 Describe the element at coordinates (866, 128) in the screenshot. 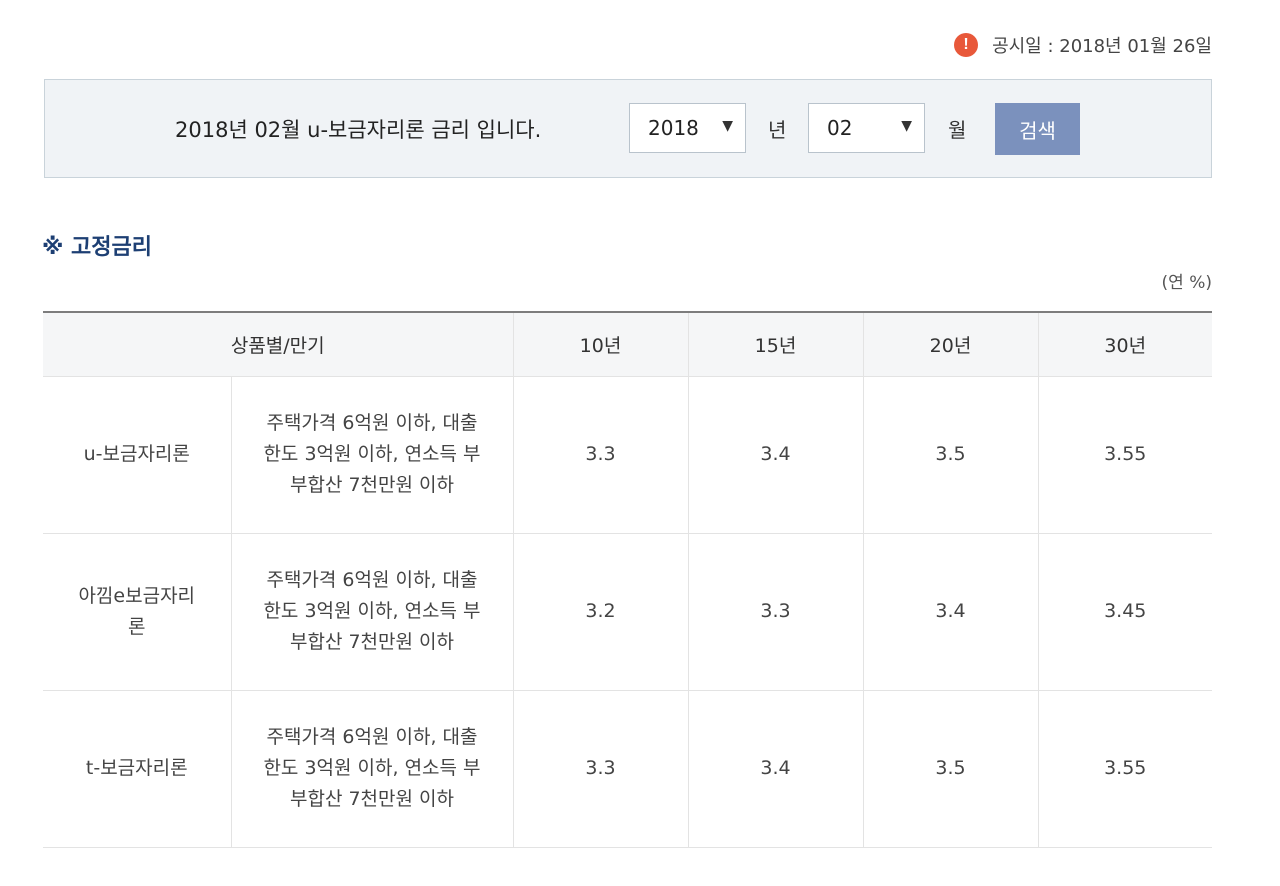

I see `month-select: 02 ▼` at that location.